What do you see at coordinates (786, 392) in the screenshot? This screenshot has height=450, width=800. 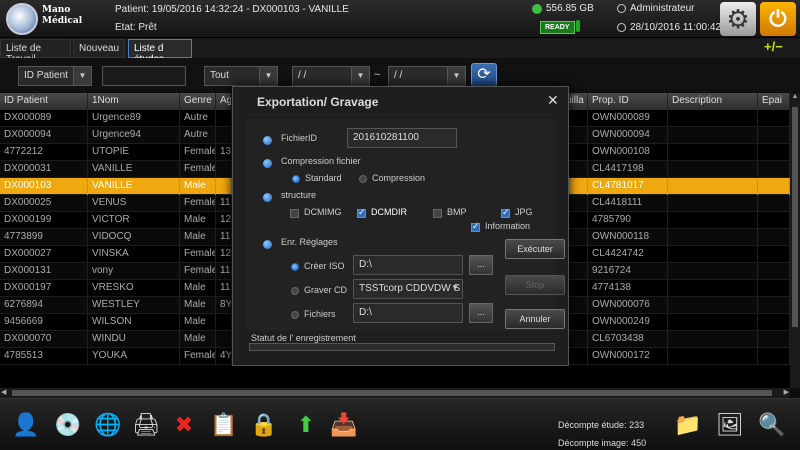 I see `scroll-right-icon: ▶` at bounding box center [786, 392].